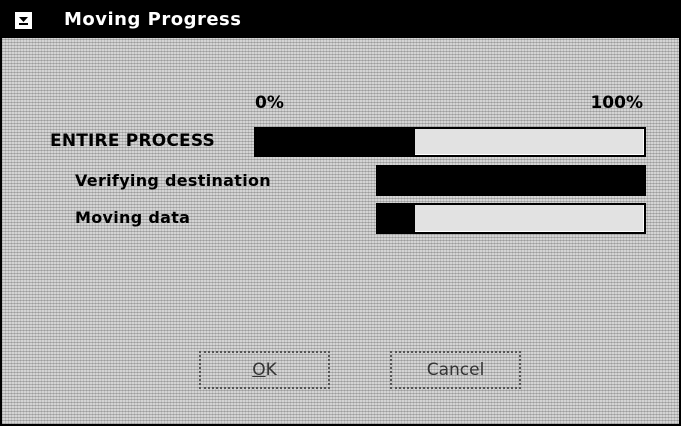 Image resolution: width=681 pixels, height=426 pixels. Describe the element at coordinates (455, 370) in the screenshot. I see `cancel-button: Cancel` at that location.